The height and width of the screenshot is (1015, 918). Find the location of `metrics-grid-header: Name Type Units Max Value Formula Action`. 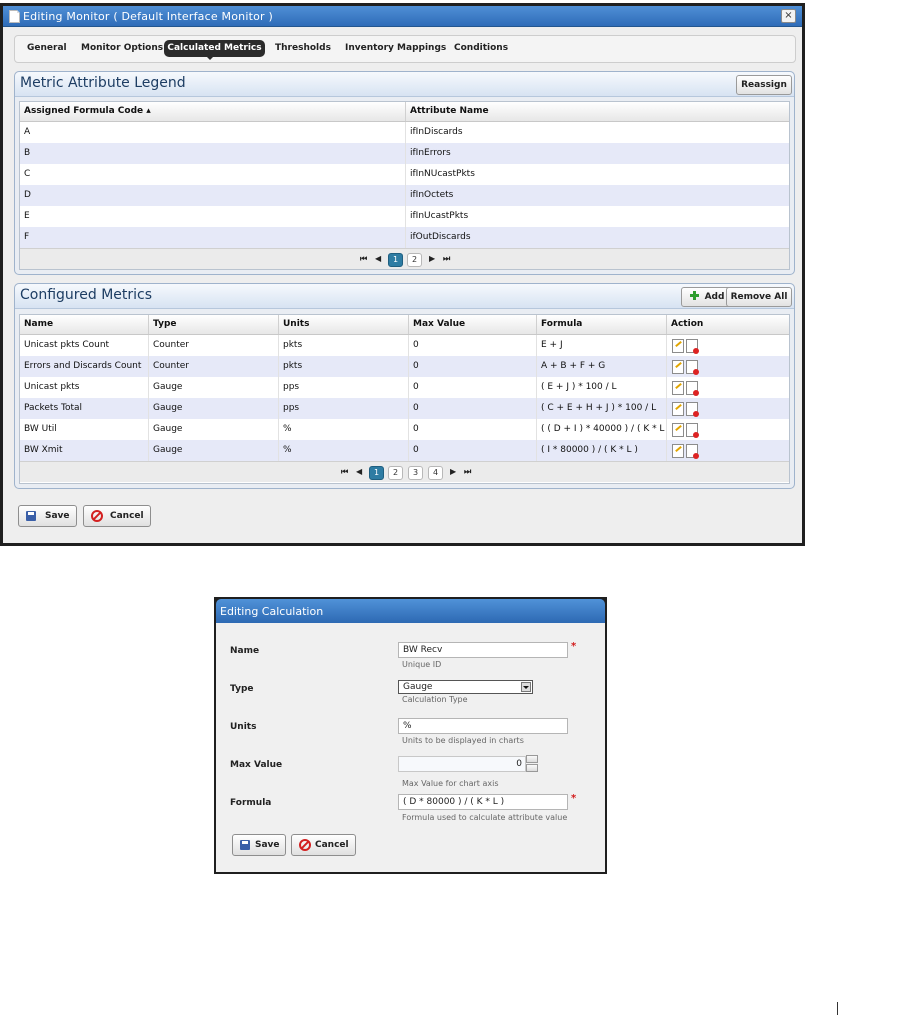

metrics-grid-header: Name Type Units Max Value Formula Action is located at coordinates (404, 325).